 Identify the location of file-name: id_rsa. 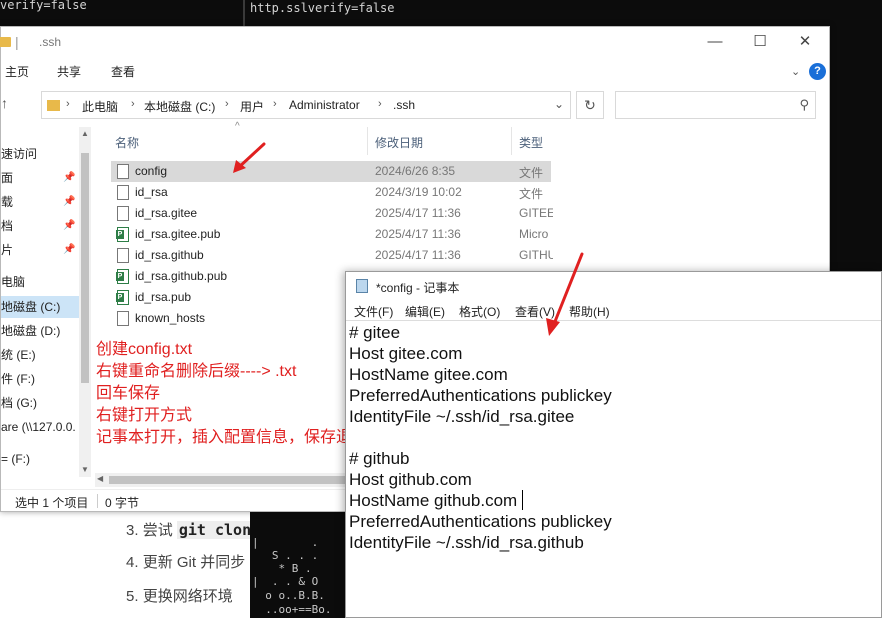
(151, 192).